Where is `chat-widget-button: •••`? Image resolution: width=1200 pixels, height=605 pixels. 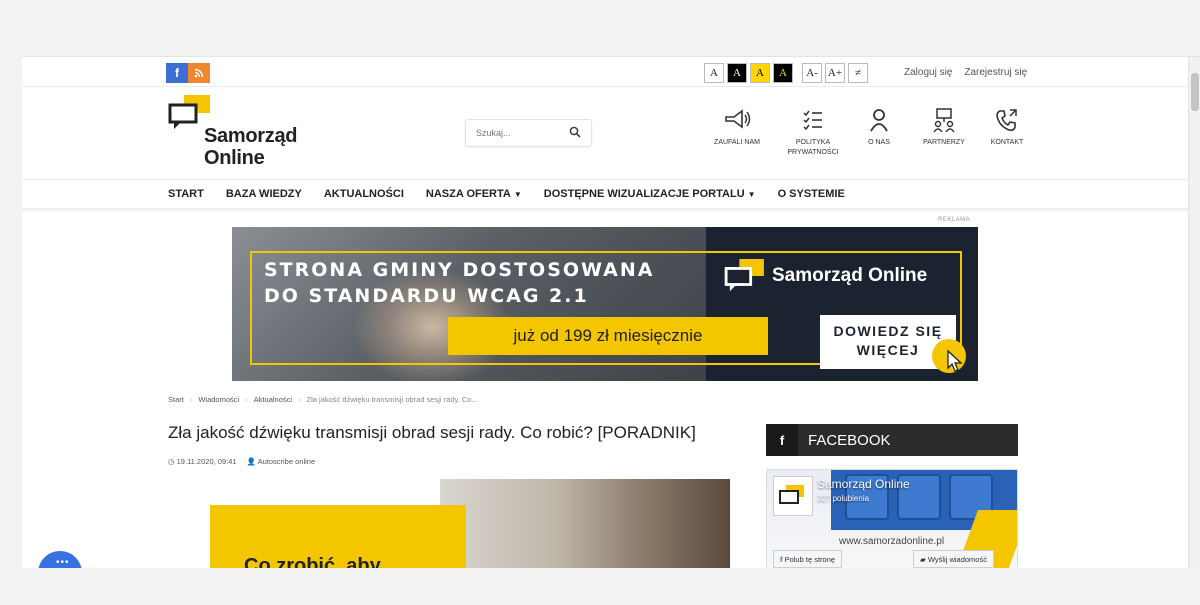
chat-widget-button: ••• is located at coordinates (60, 559).